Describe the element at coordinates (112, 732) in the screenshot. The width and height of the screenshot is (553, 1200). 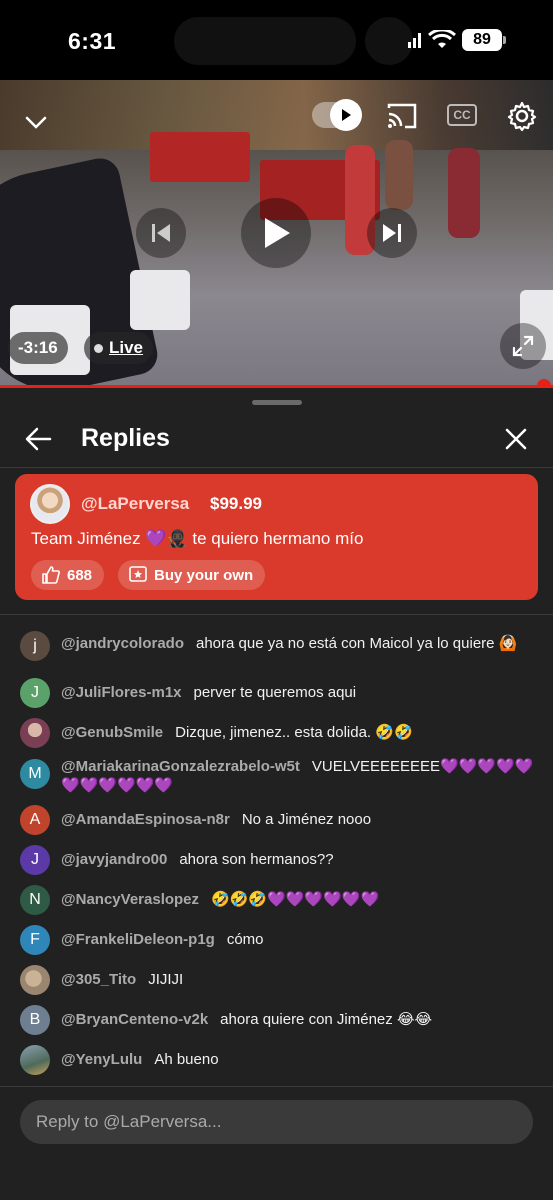
I see `comment-username: @GenubSmile` at that location.